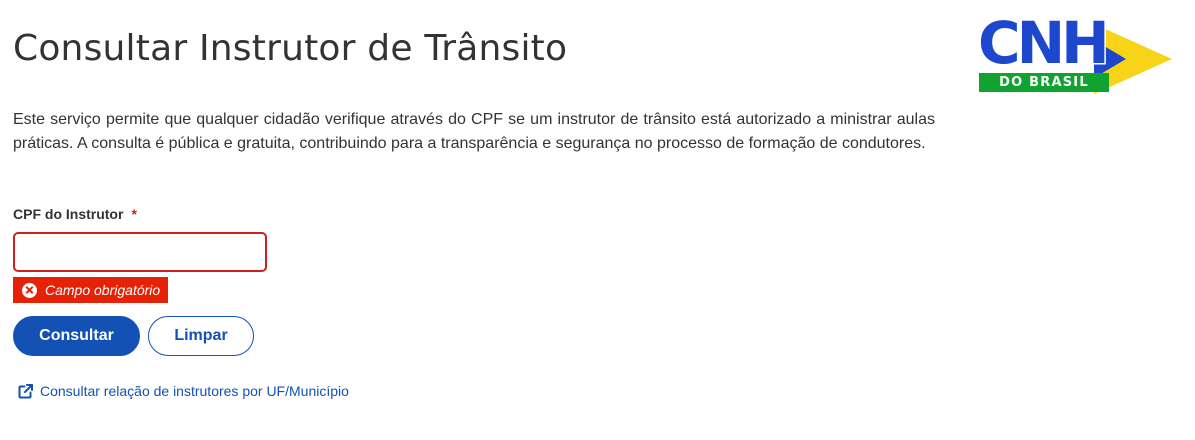 This screenshot has height=440, width=1195. Describe the element at coordinates (68, 214) in the screenshot. I see `cpf-label-text: CPF do Instrutor` at that location.